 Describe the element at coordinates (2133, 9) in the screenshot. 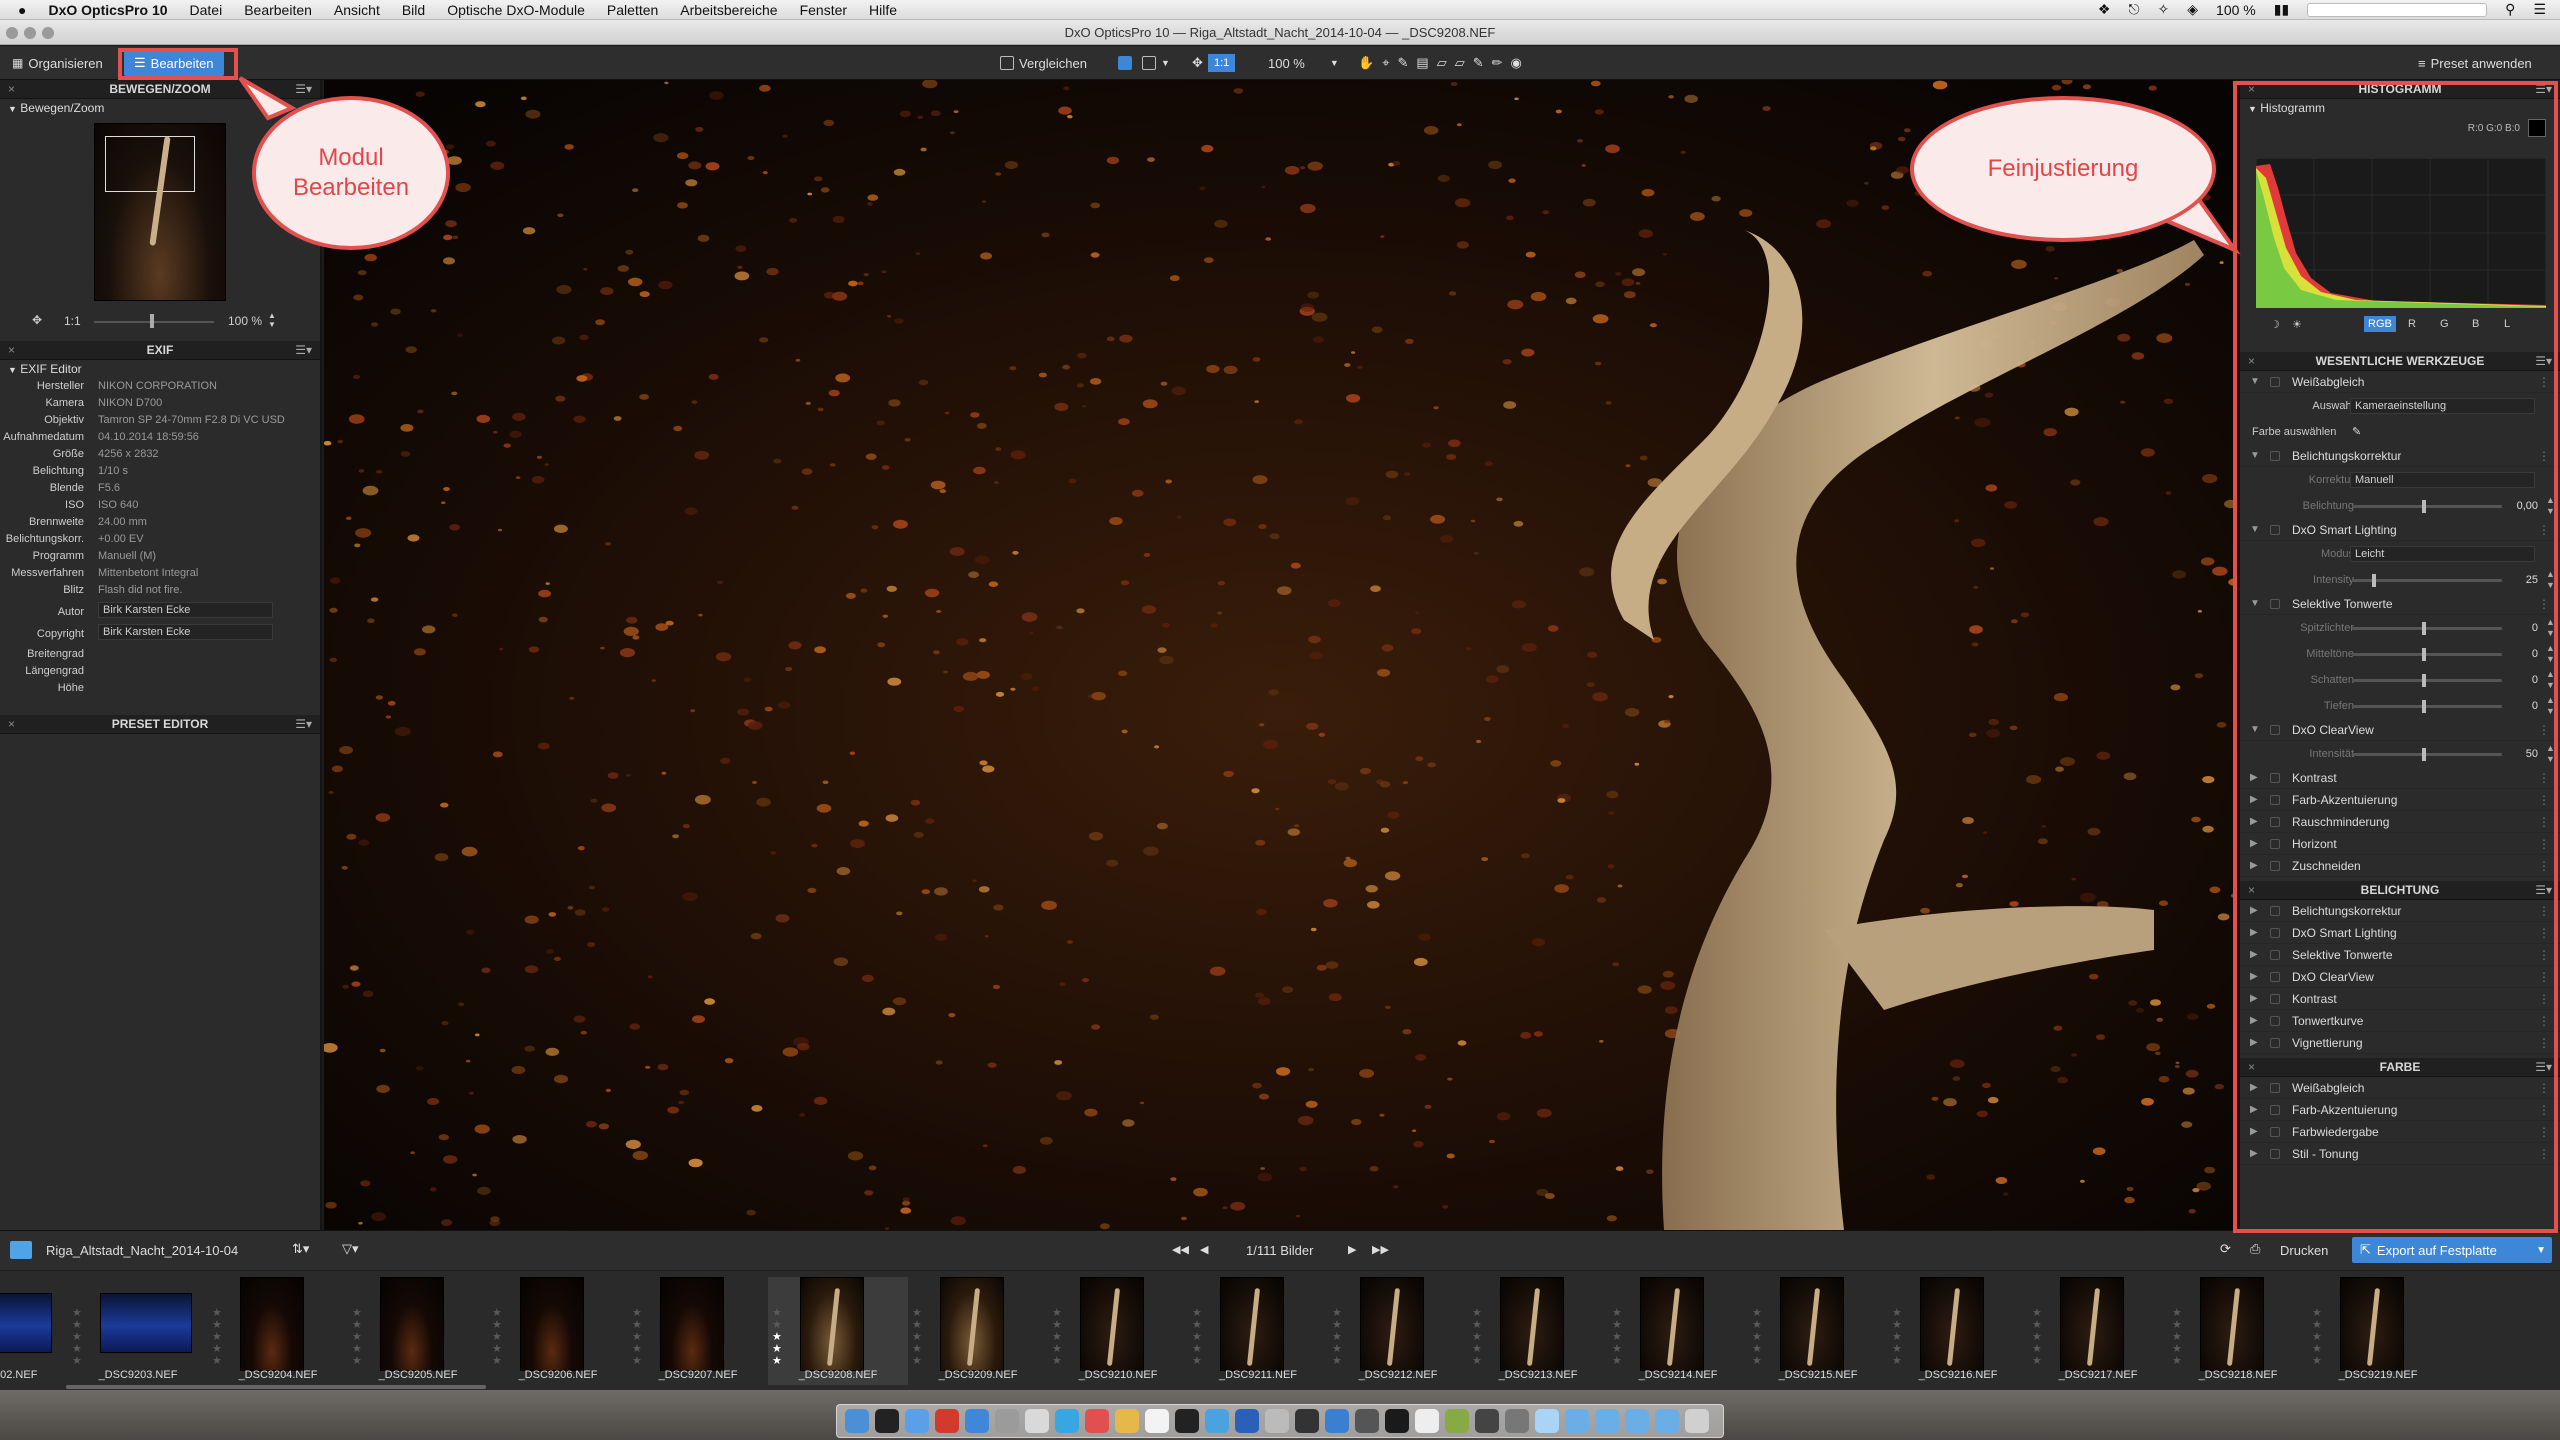

I see `sync-icon: ⎋` at that location.